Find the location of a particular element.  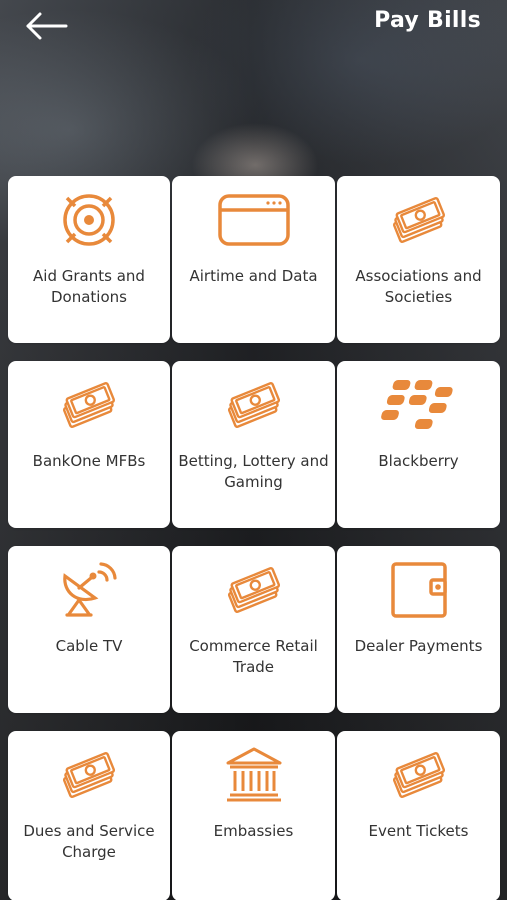

category-embassies: Embassies is located at coordinates (253, 815).